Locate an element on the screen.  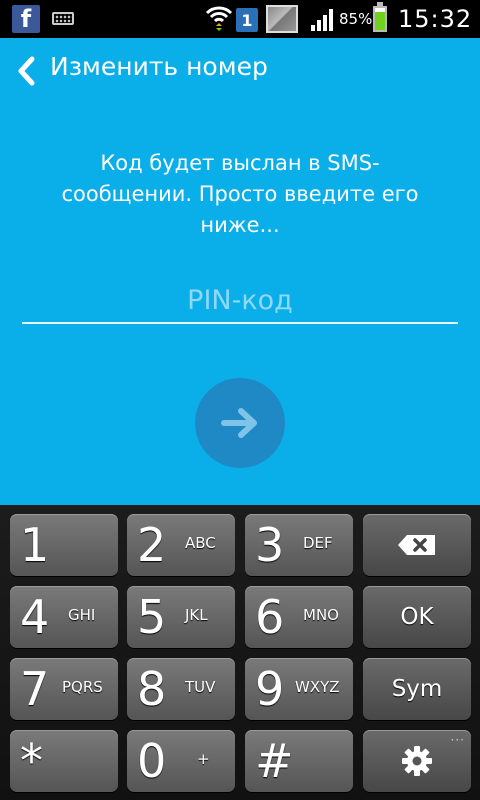
key-digit: 7 is located at coordinates (35, 689).